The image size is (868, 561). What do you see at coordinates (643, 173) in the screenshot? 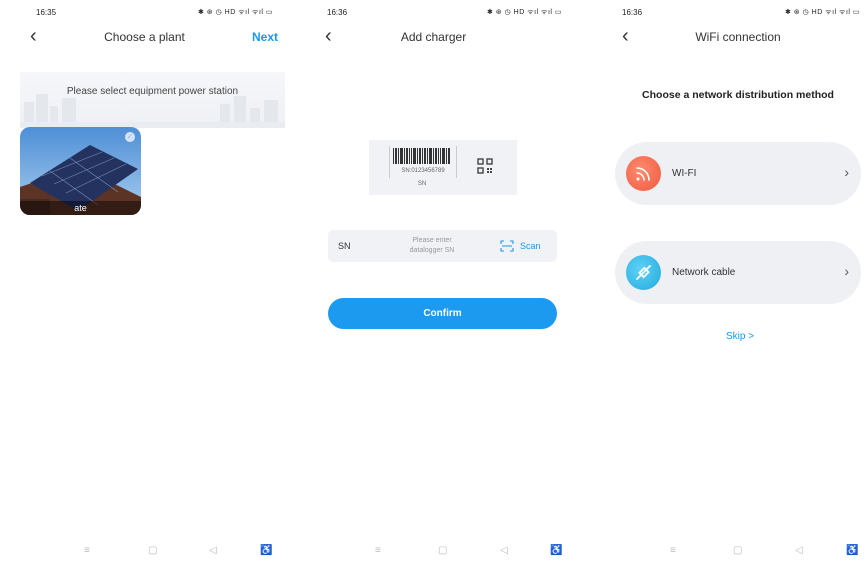
I see `wifi-icon` at bounding box center [643, 173].